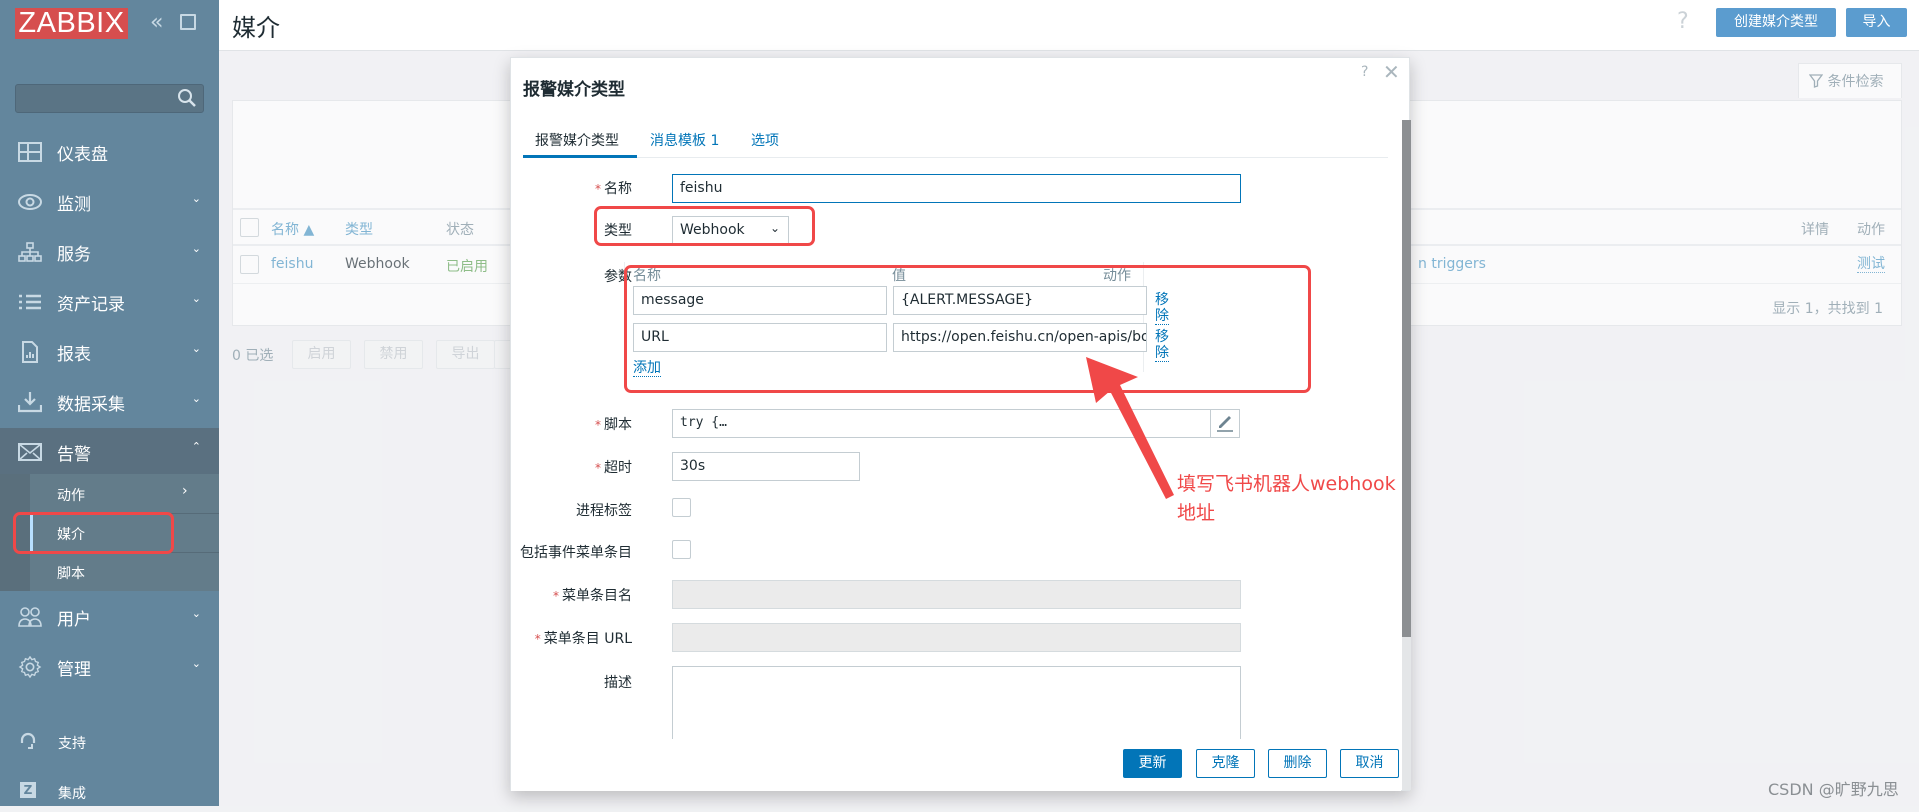 The width and height of the screenshot is (1919, 812). Describe the element at coordinates (766, 466) in the screenshot. I see `timeout-input: 30s` at that location.